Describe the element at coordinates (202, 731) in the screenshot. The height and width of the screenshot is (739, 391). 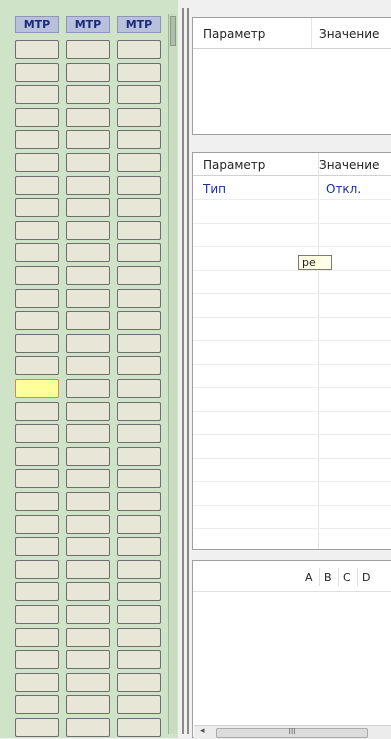
I see `scroll-left-arrow-icon: ◂` at that location.